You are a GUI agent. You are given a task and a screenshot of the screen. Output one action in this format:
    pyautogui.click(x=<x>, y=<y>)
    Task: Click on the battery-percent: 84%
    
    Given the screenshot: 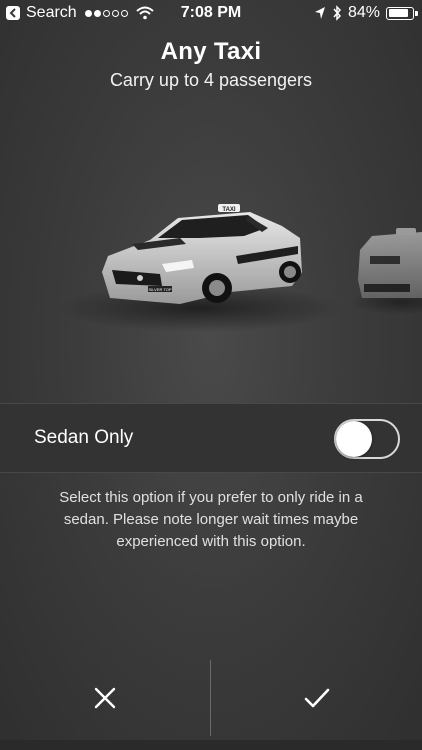 What is the action you would take?
    pyautogui.click(x=363, y=12)
    